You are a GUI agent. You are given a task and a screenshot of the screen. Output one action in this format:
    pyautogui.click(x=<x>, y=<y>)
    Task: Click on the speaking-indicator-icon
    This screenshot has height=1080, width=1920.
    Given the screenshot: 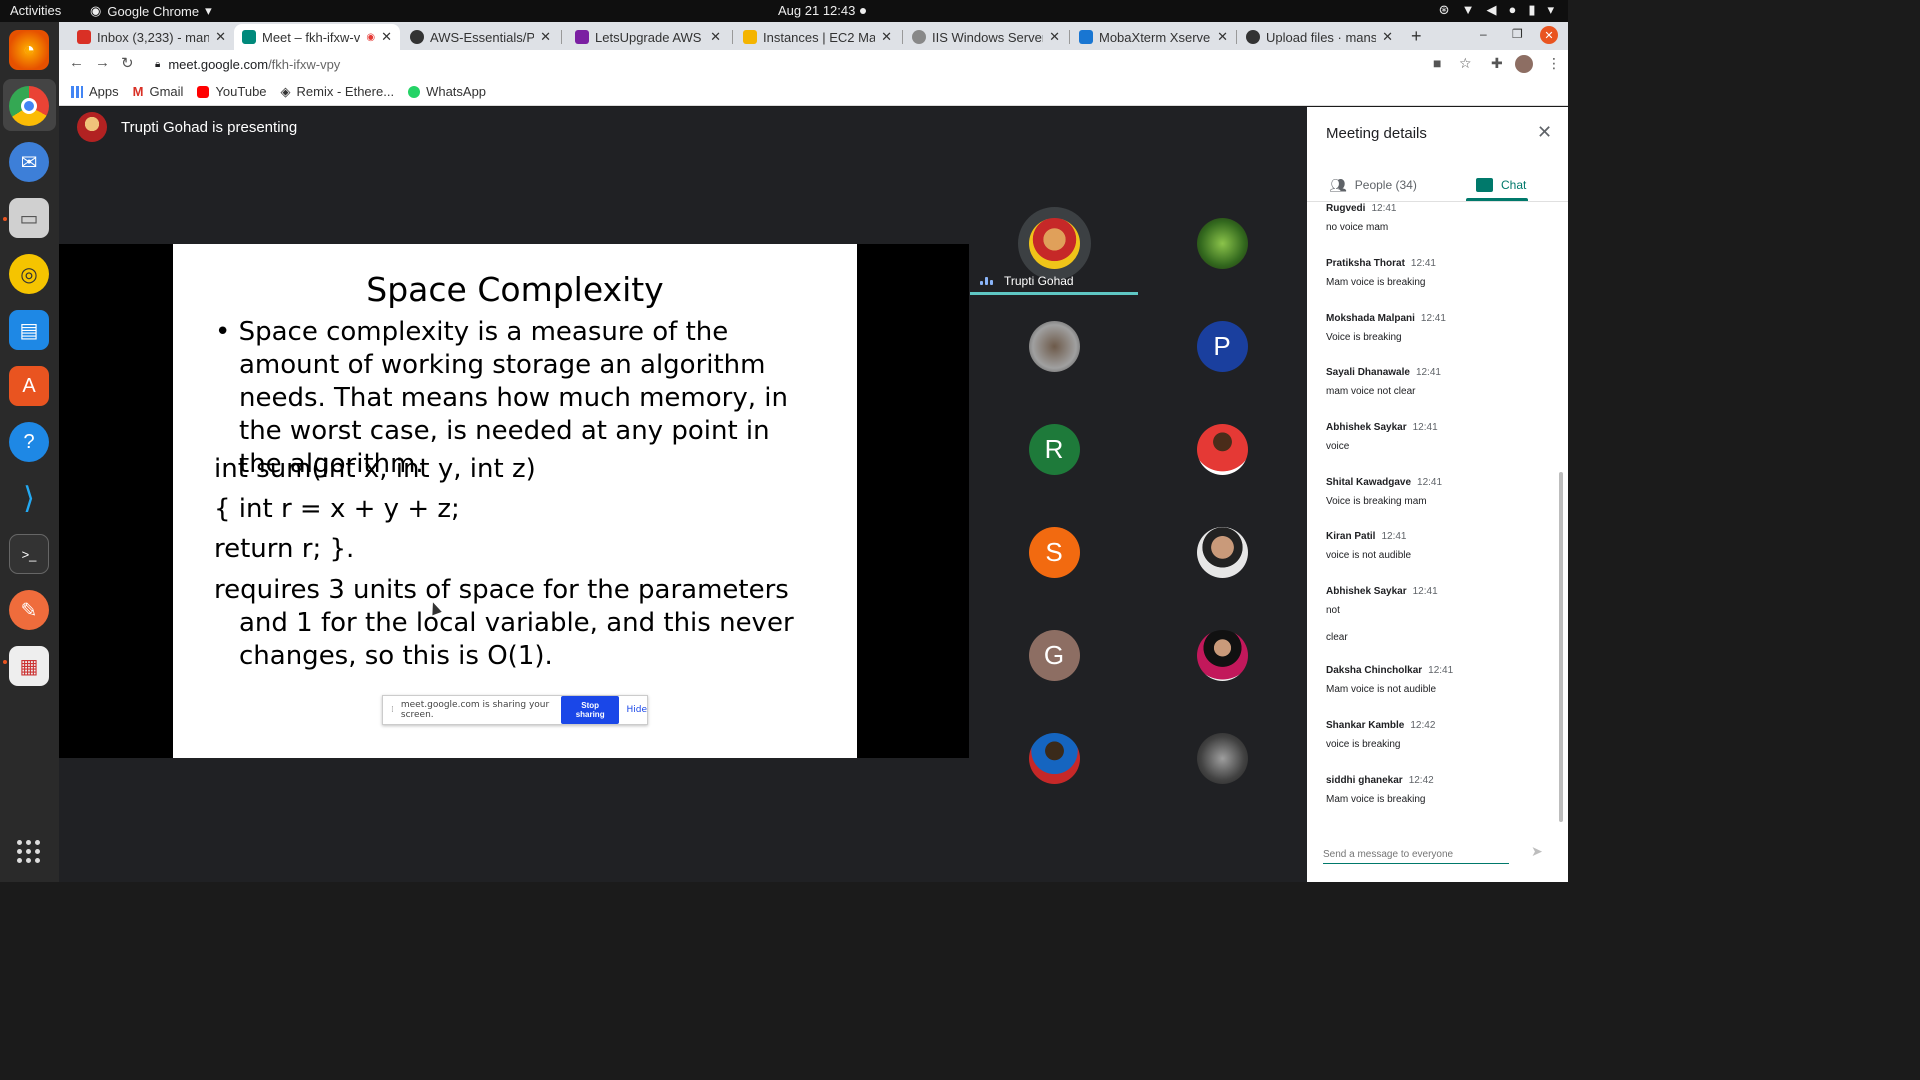 What is the action you would take?
    pyautogui.click(x=986, y=281)
    